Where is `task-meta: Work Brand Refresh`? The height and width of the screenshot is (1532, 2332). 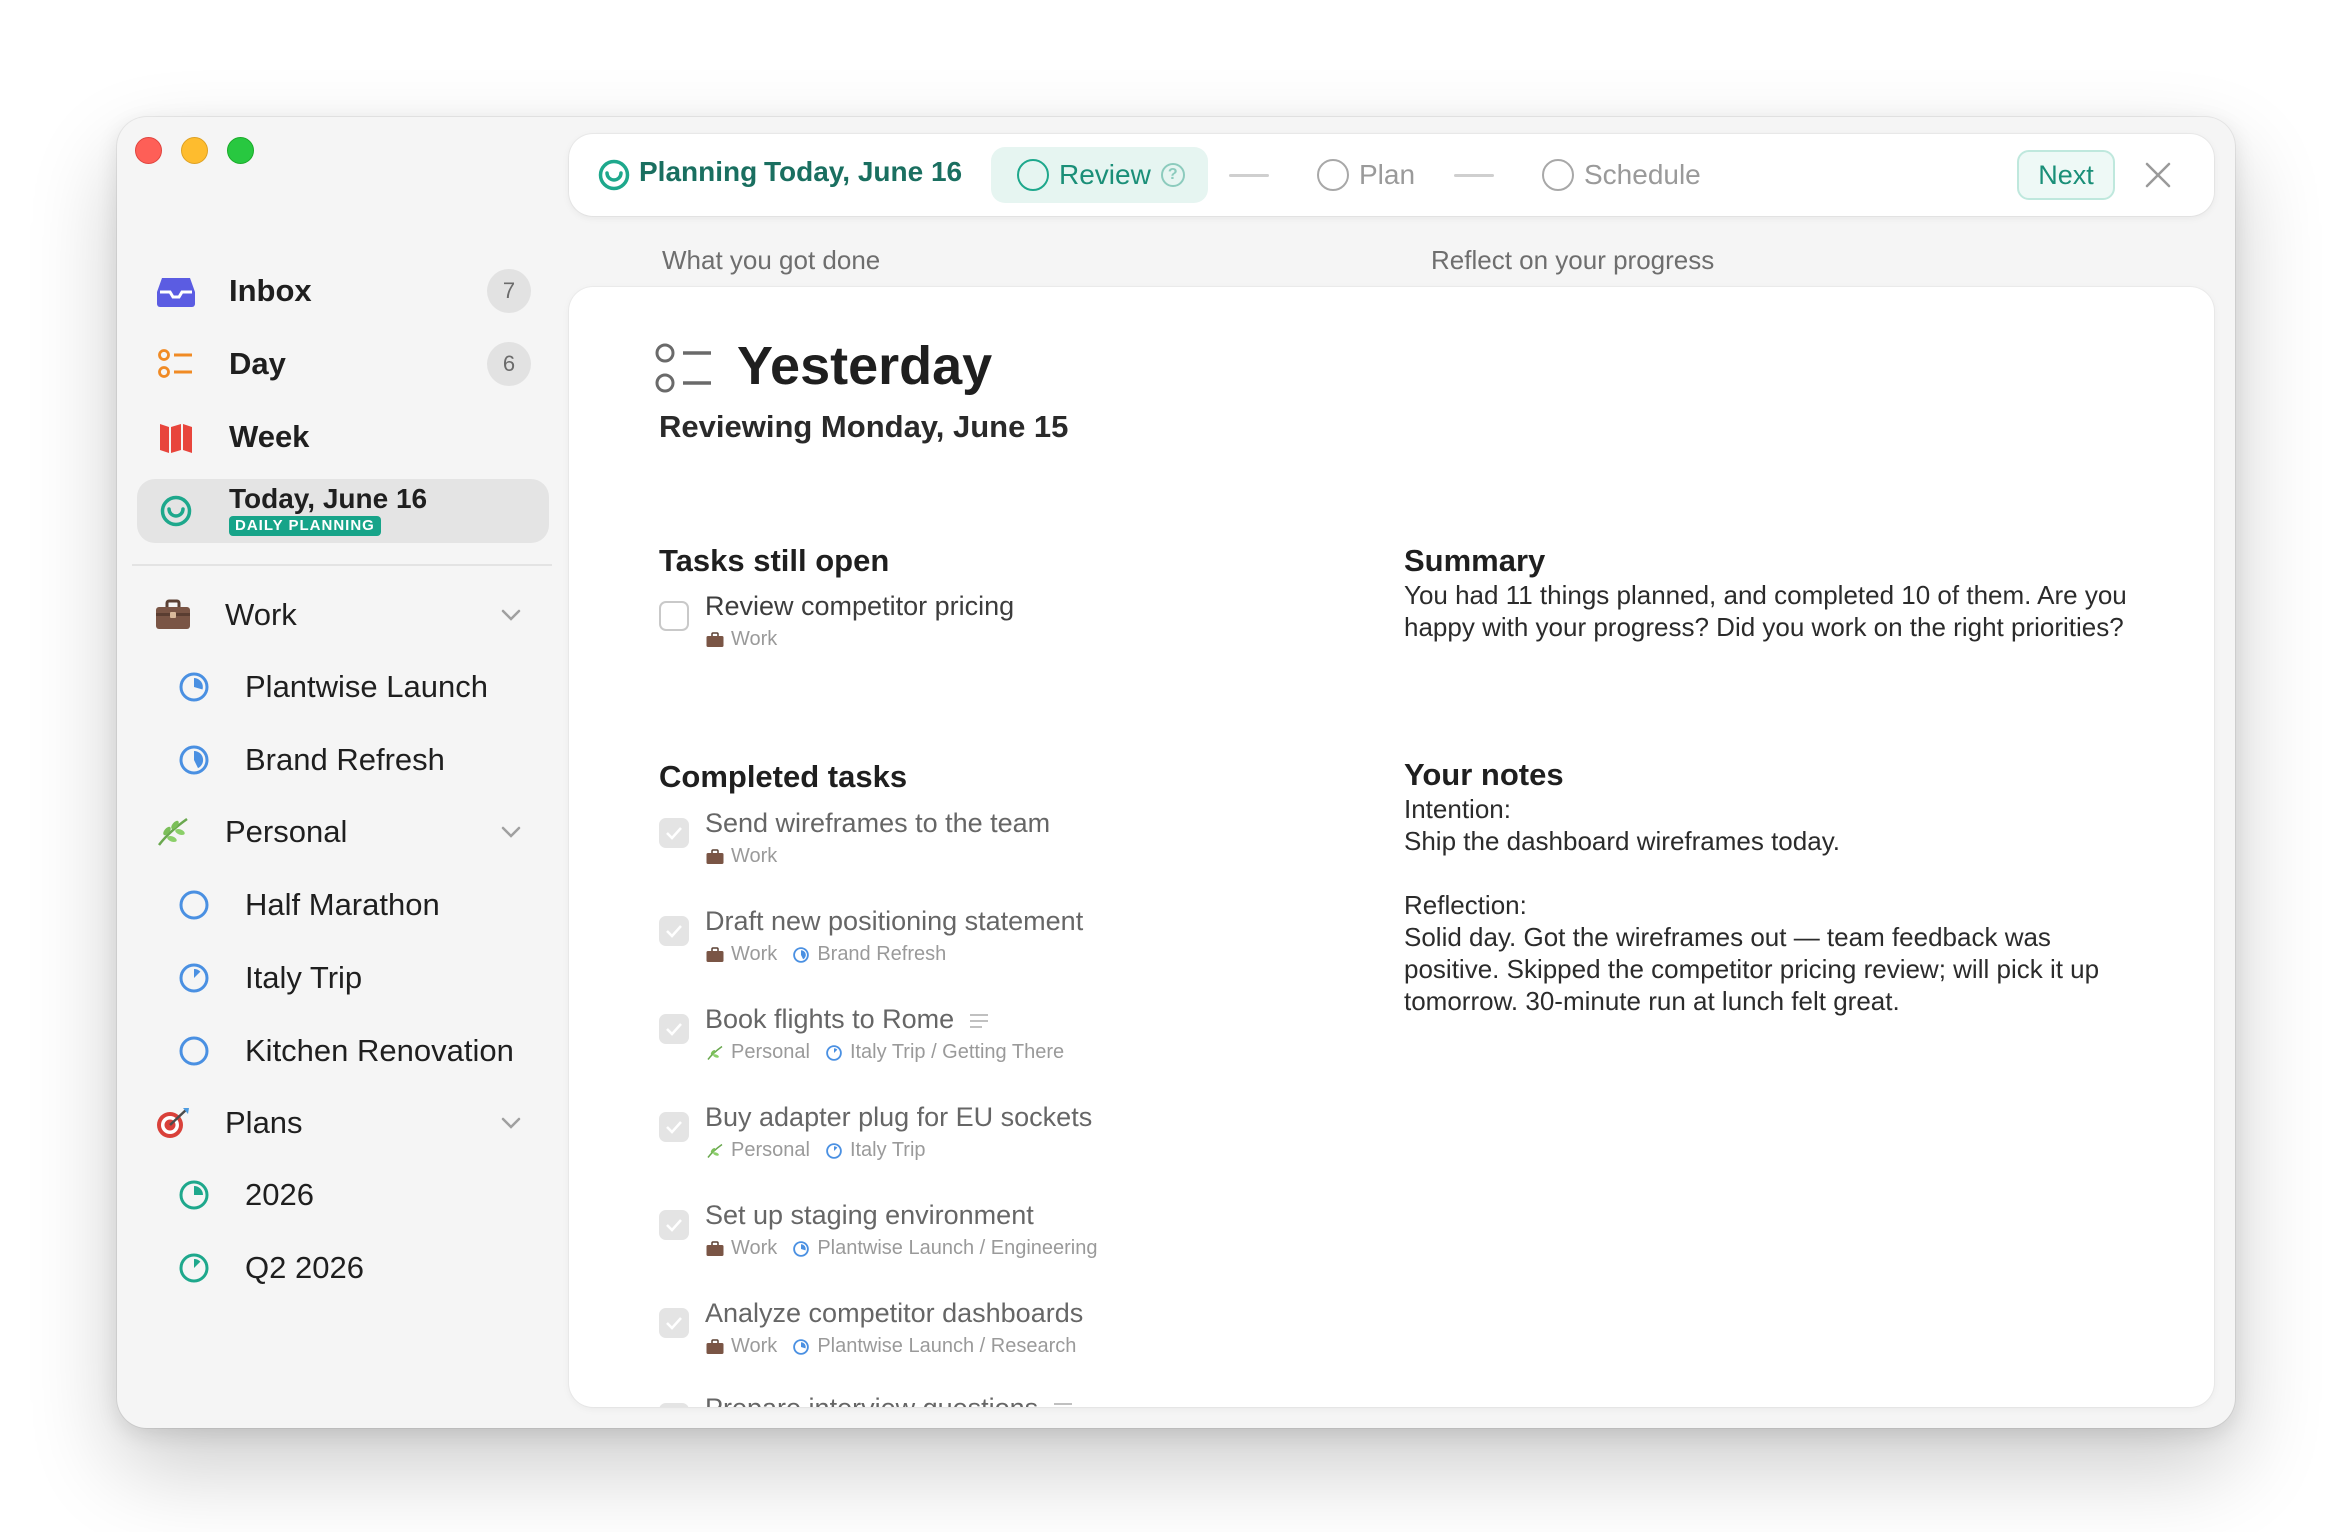 task-meta: Work Brand Refresh is located at coordinates (825, 954).